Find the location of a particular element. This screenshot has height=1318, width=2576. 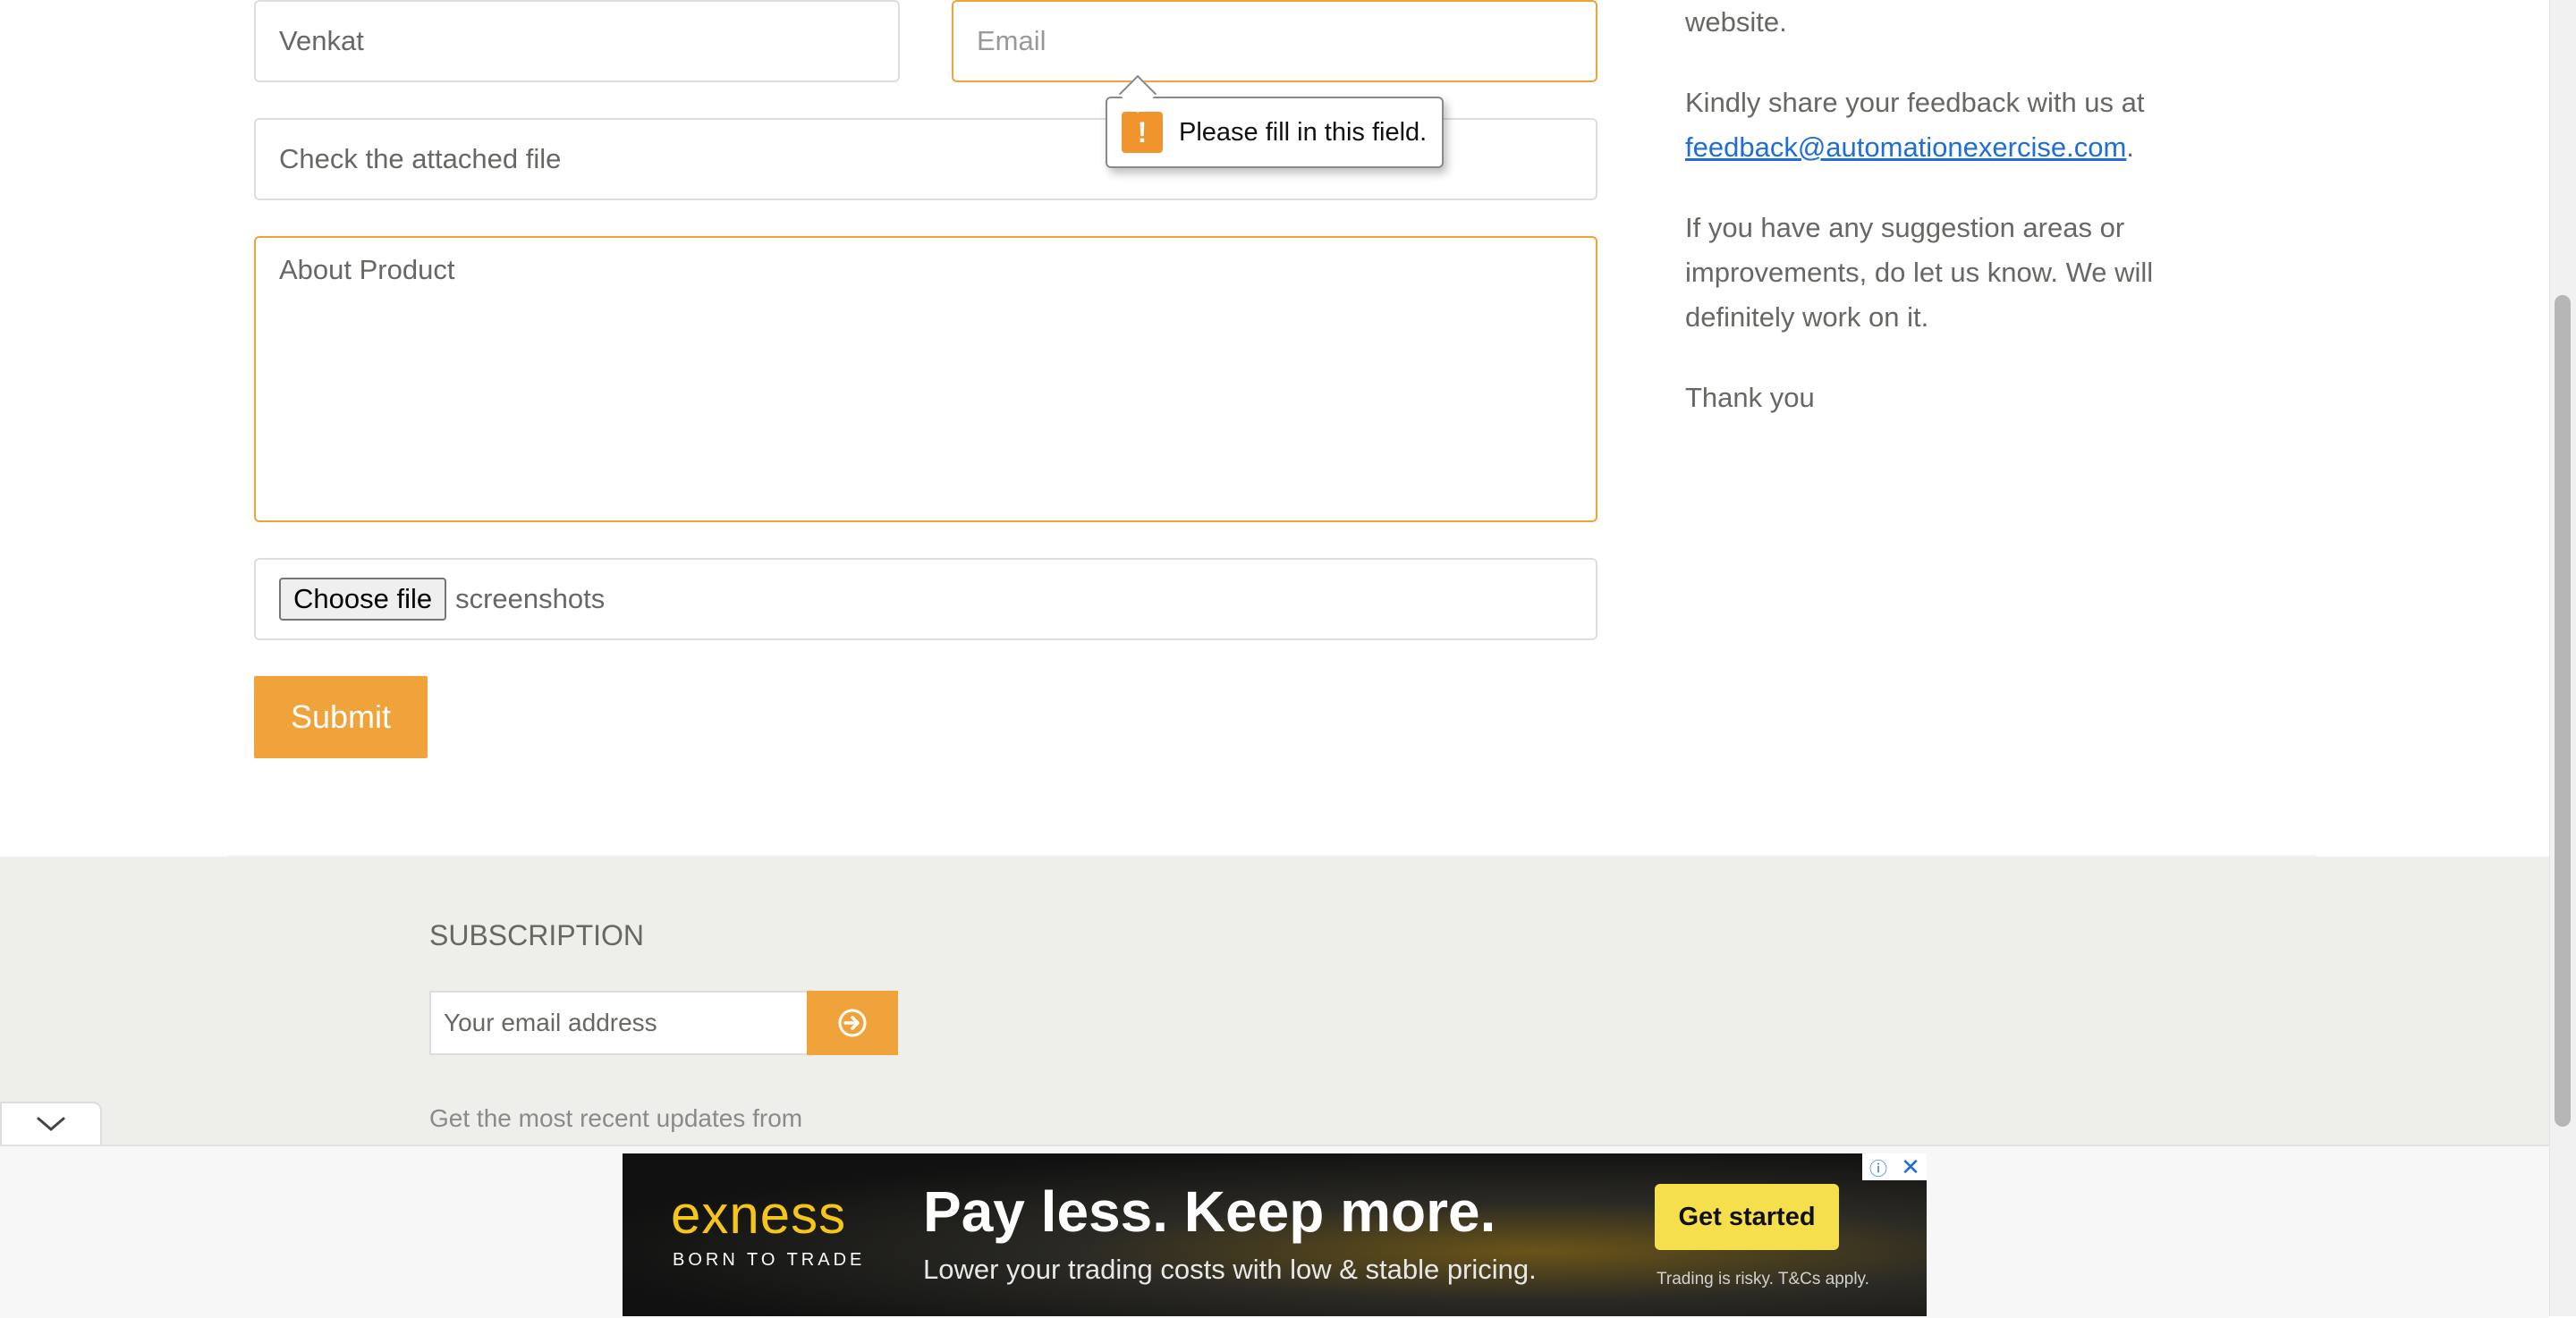

name-input is located at coordinates (577, 41).